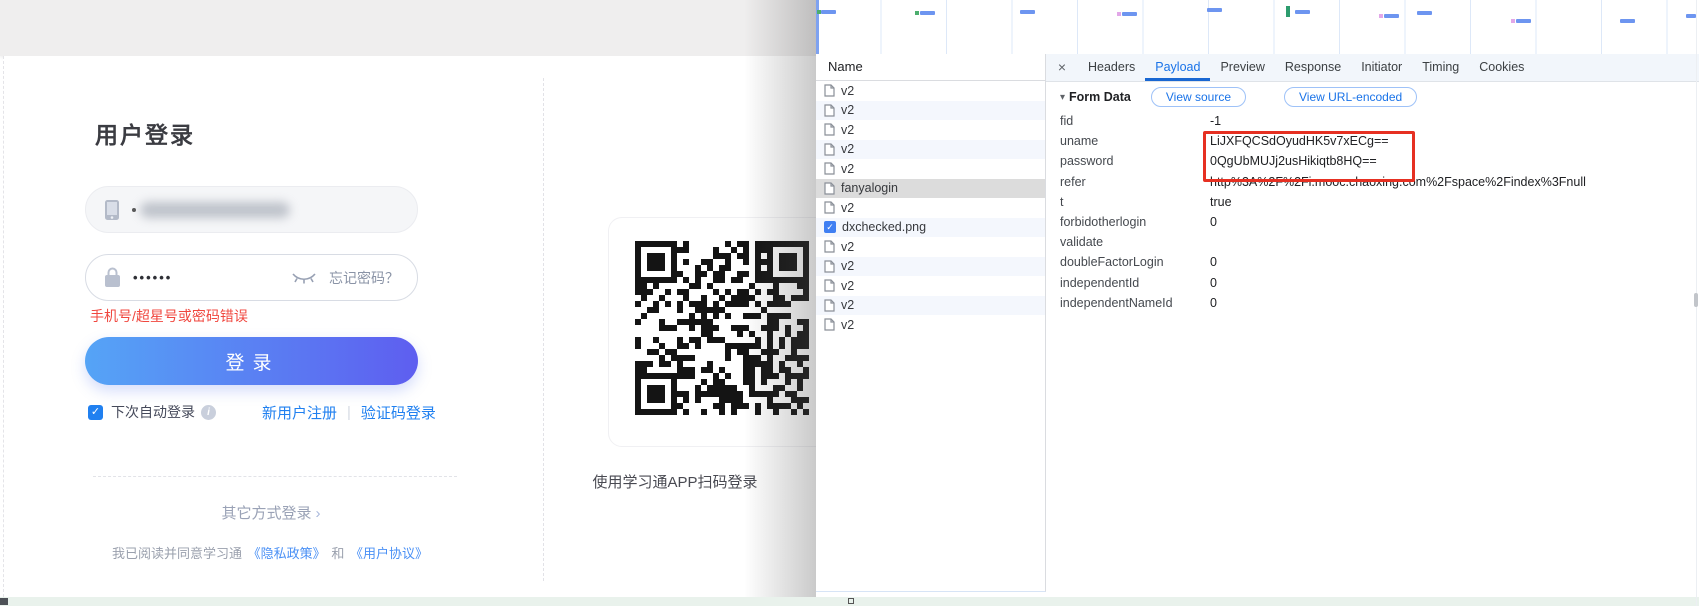  I want to click on form-data-row: t true, so click(1146, 201).